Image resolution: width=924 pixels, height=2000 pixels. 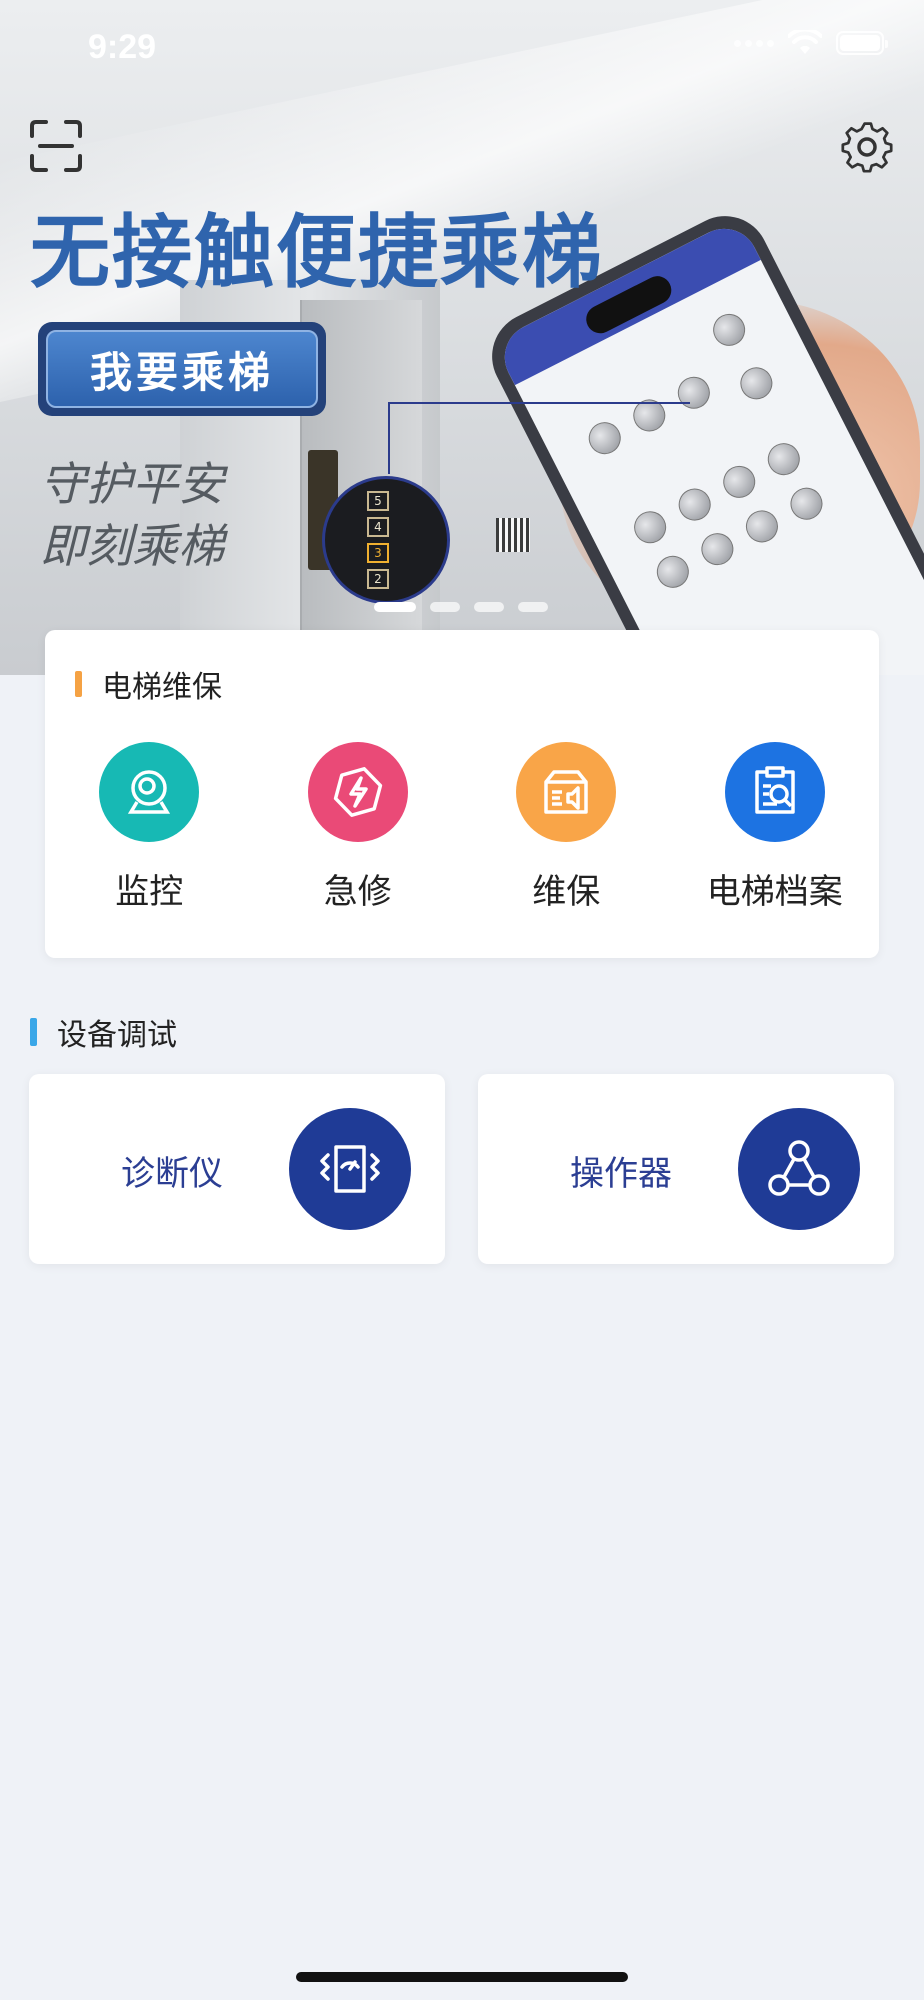 I want to click on network-icon, so click(x=799, y=1169).